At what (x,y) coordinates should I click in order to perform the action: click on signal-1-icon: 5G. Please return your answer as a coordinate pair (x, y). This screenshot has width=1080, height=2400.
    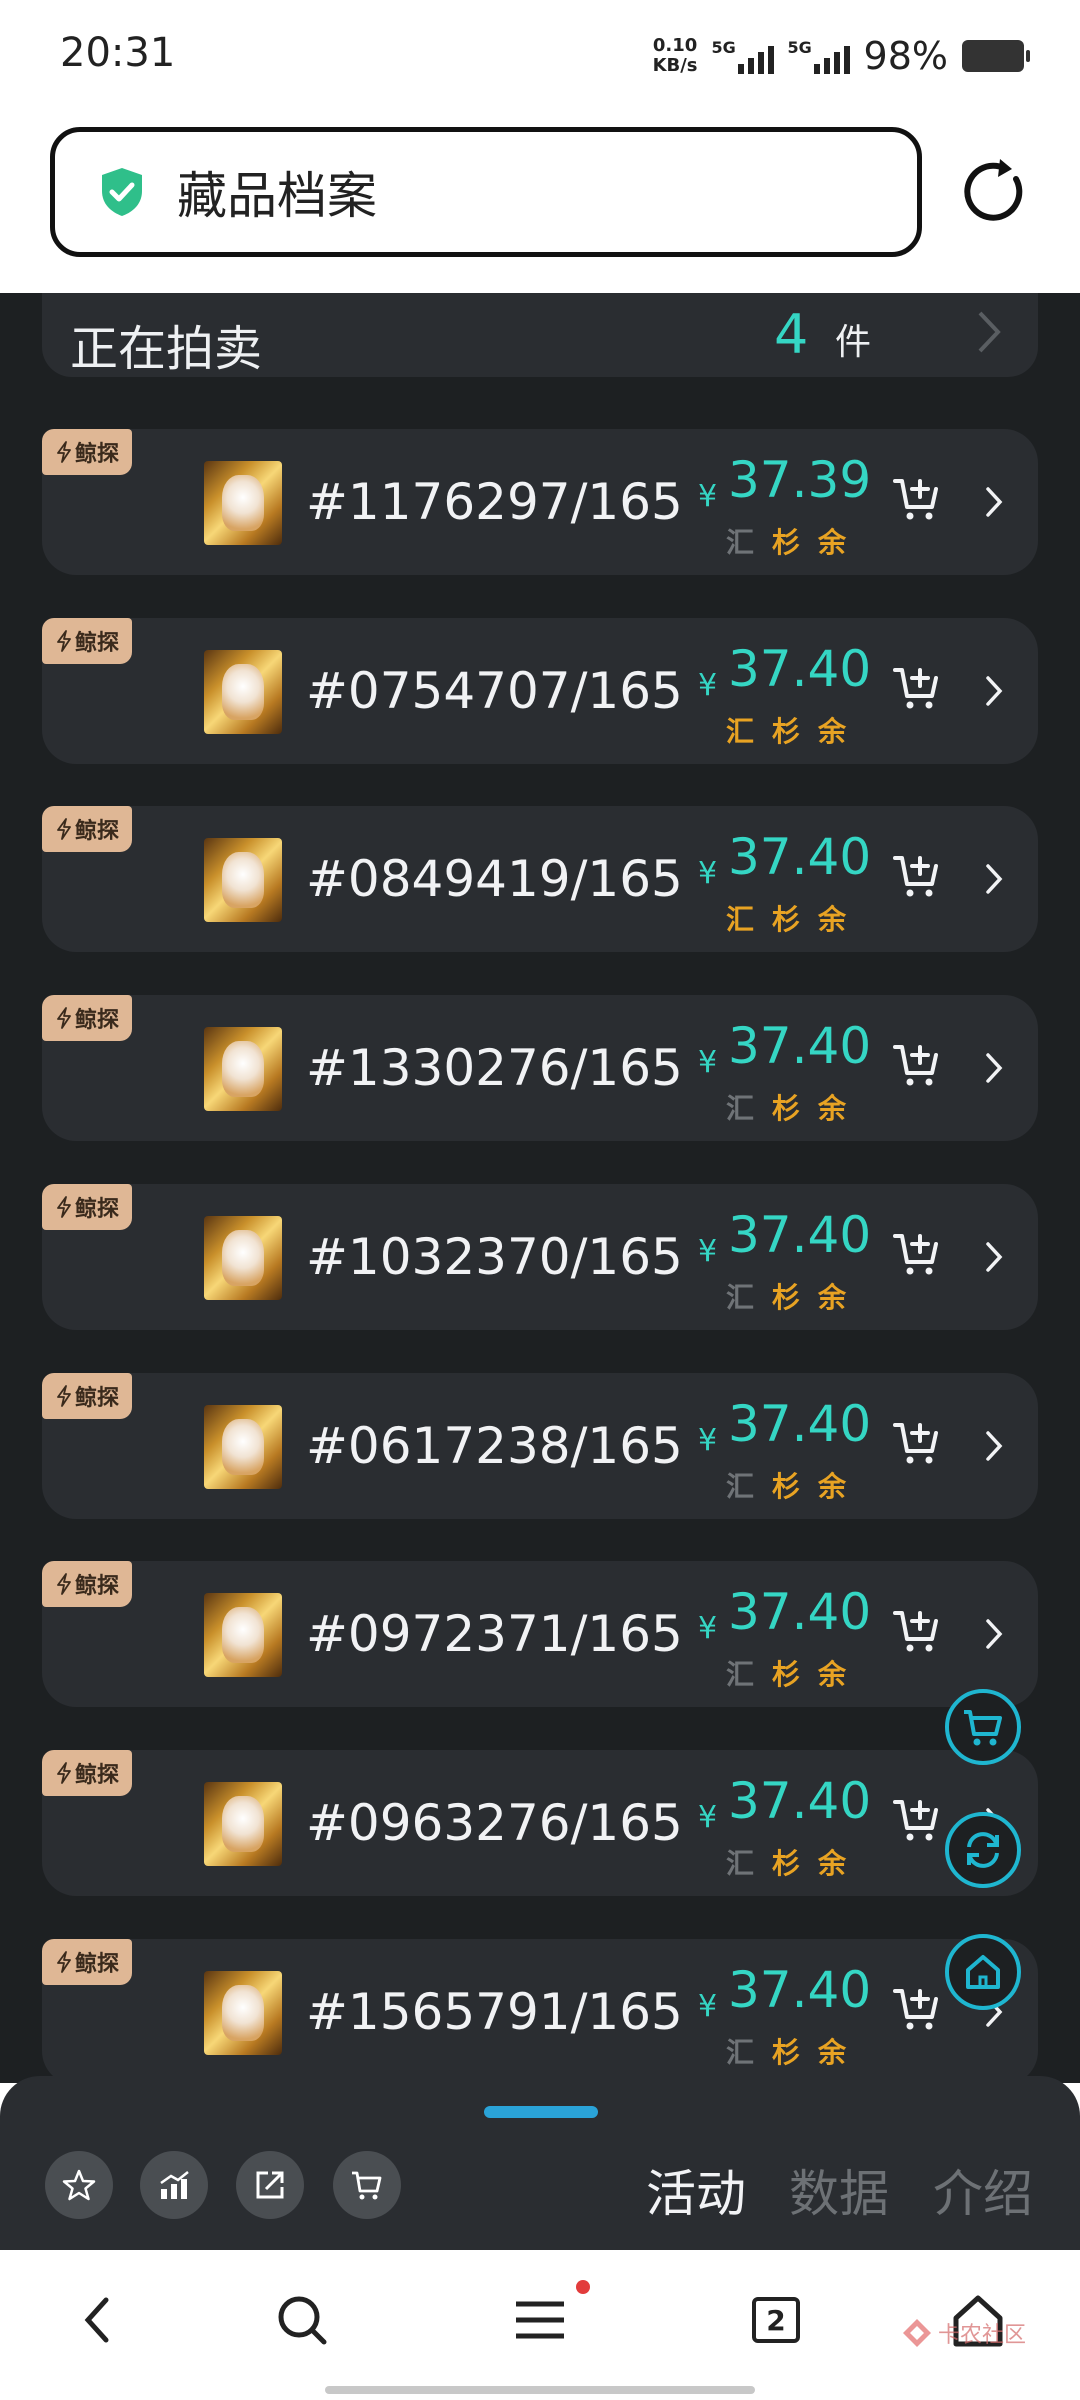
    Looking at the image, I should click on (743, 56).